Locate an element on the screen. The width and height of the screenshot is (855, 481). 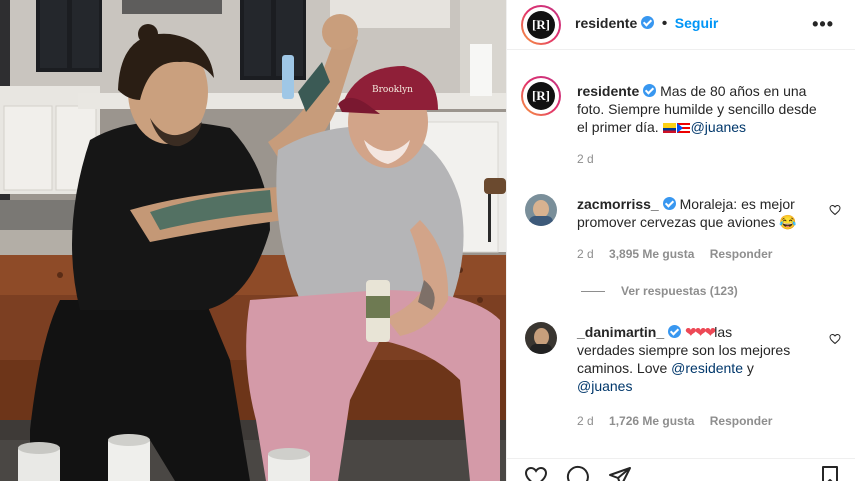
caption-line-1: Mas de 80 años en una is located at coordinates (733, 91).